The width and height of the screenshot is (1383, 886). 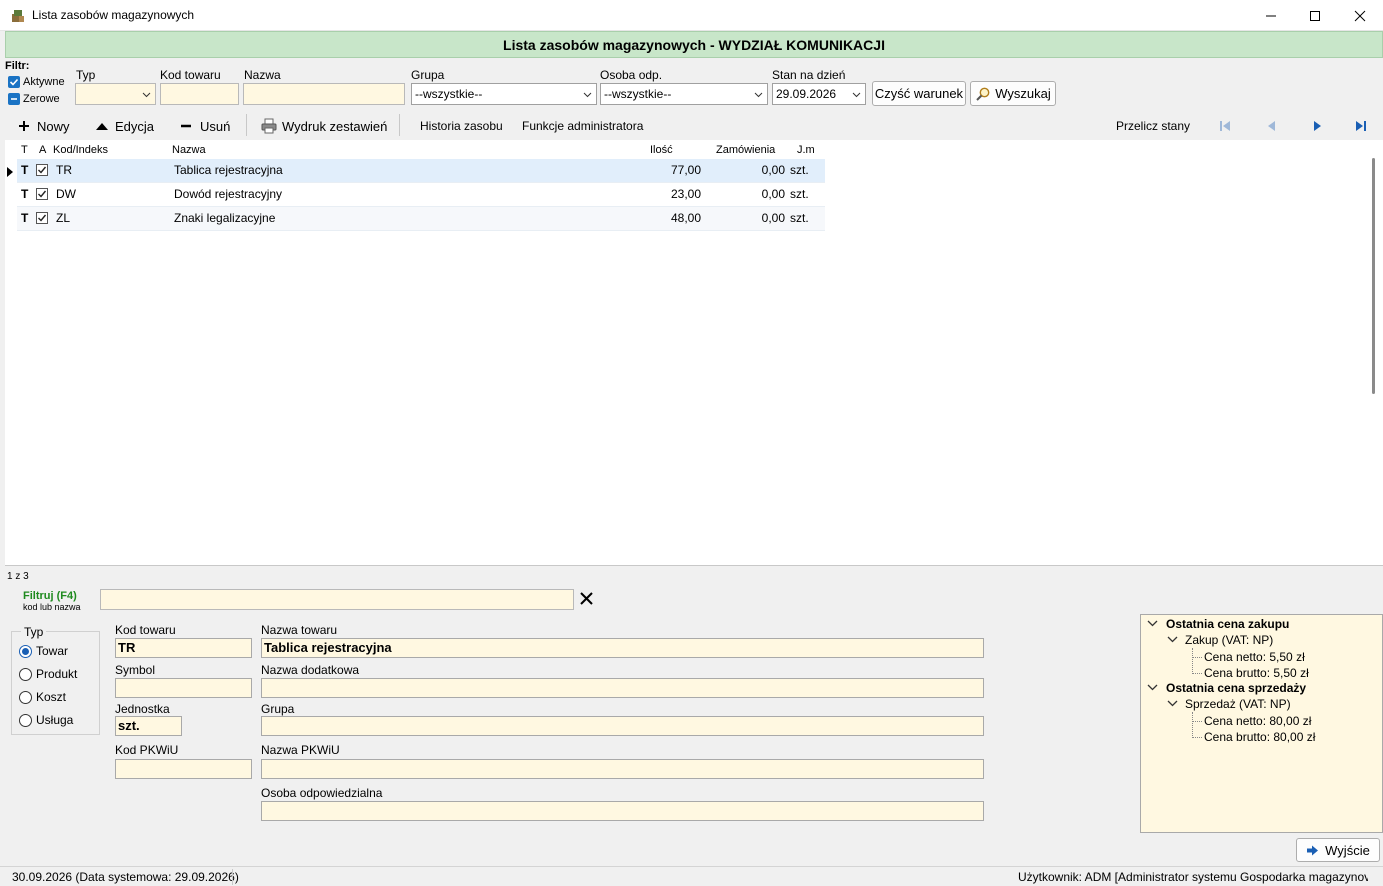 I want to click on name-field: Tablica rejestracyjna, so click(x=622, y=648).